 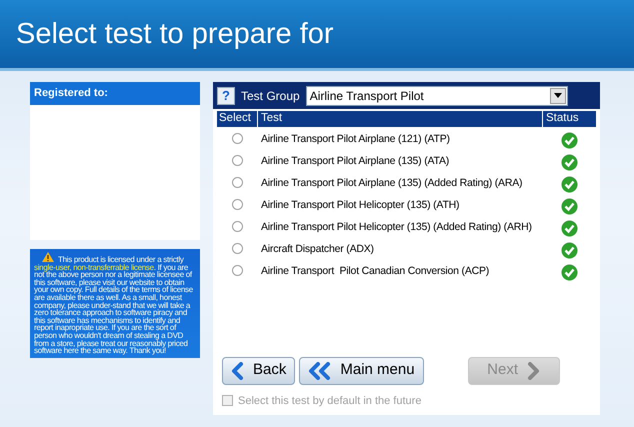 I want to click on column-header: Status, so click(x=569, y=119).